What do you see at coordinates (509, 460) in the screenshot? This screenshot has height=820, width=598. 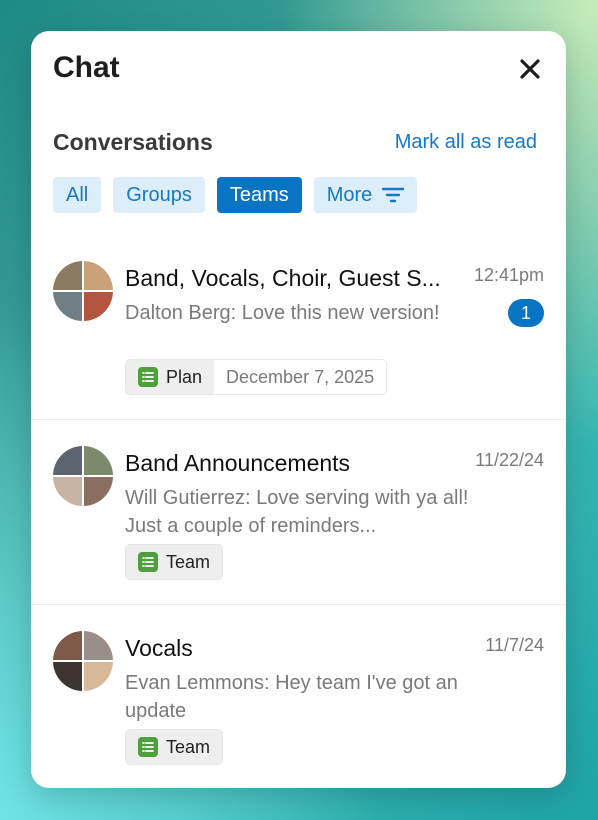 I see `conversation-time: 11/22/24` at bounding box center [509, 460].